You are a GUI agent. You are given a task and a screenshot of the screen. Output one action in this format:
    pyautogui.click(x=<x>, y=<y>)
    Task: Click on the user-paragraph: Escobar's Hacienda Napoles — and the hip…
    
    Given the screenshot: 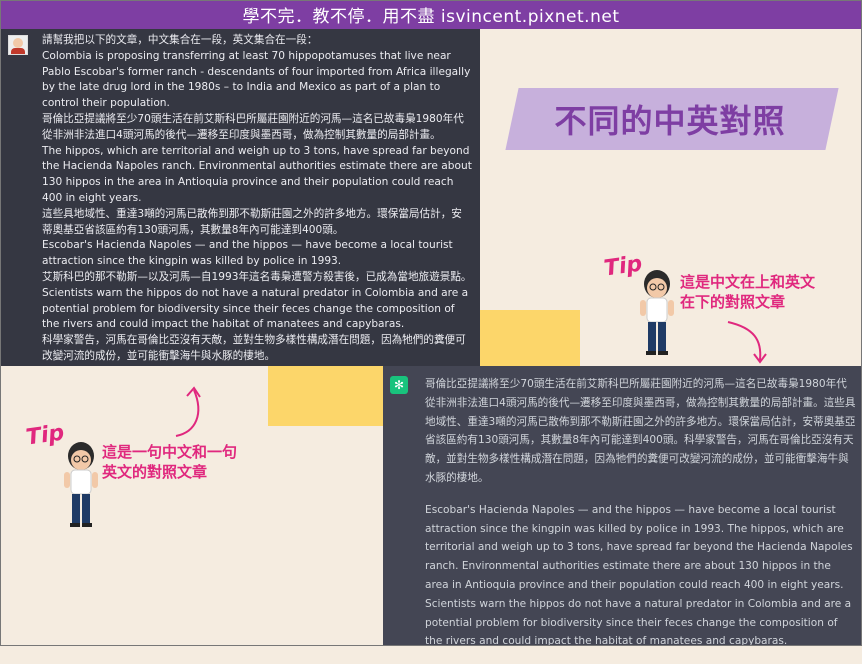 What is the action you would take?
    pyautogui.click(x=247, y=253)
    